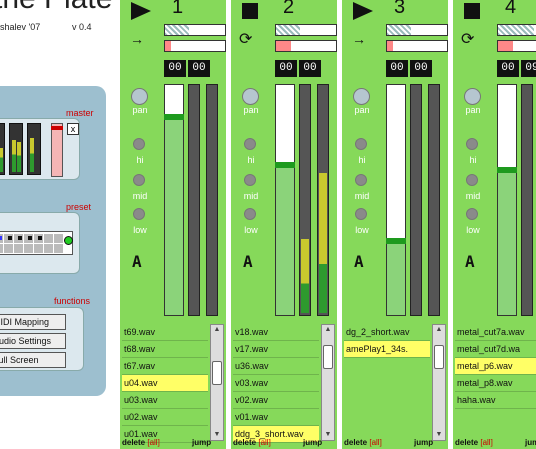  I want to click on audio-settings-button: Audio Settings, so click(33, 341).